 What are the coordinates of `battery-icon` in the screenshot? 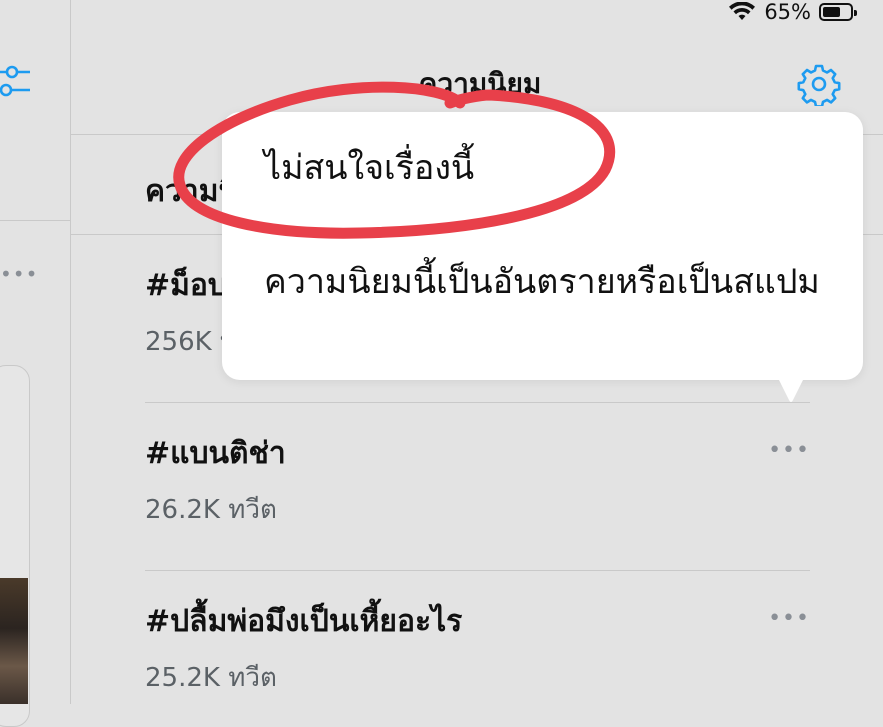 It's located at (838, 12).